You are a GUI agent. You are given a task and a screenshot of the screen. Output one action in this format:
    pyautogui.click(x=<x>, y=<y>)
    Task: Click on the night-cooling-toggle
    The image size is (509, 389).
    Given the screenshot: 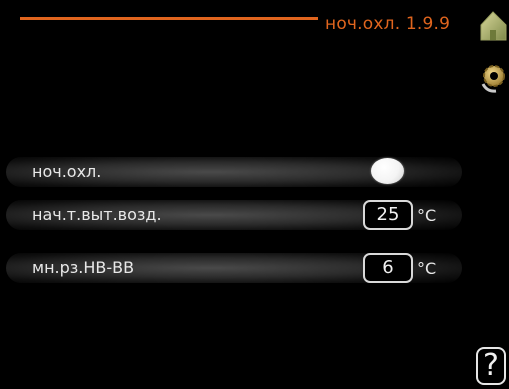 What is the action you would take?
    pyautogui.click(x=387, y=171)
    